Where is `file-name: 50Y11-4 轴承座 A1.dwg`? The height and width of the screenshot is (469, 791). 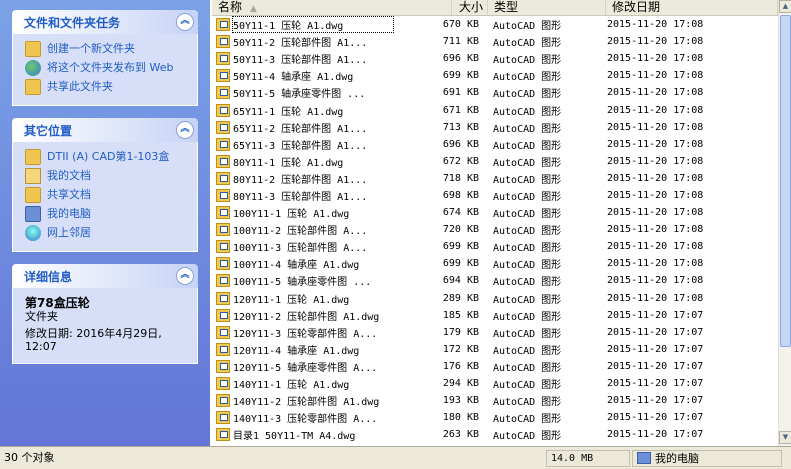
file-name: 50Y11-4 轴承座 A1.dwg is located at coordinates (293, 78).